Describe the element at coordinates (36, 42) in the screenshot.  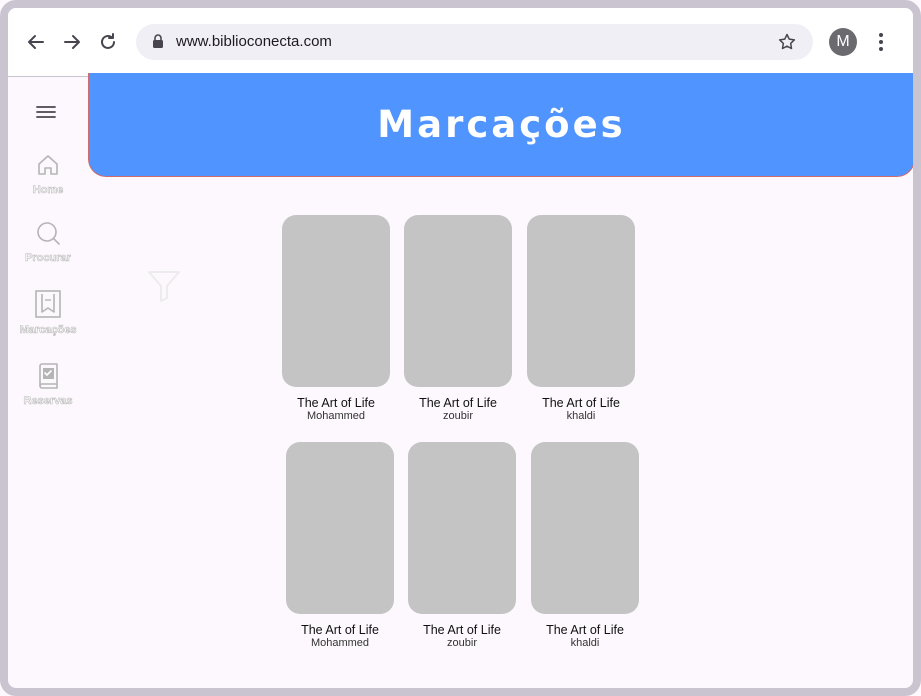
I see `back-arrow-icon` at that location.